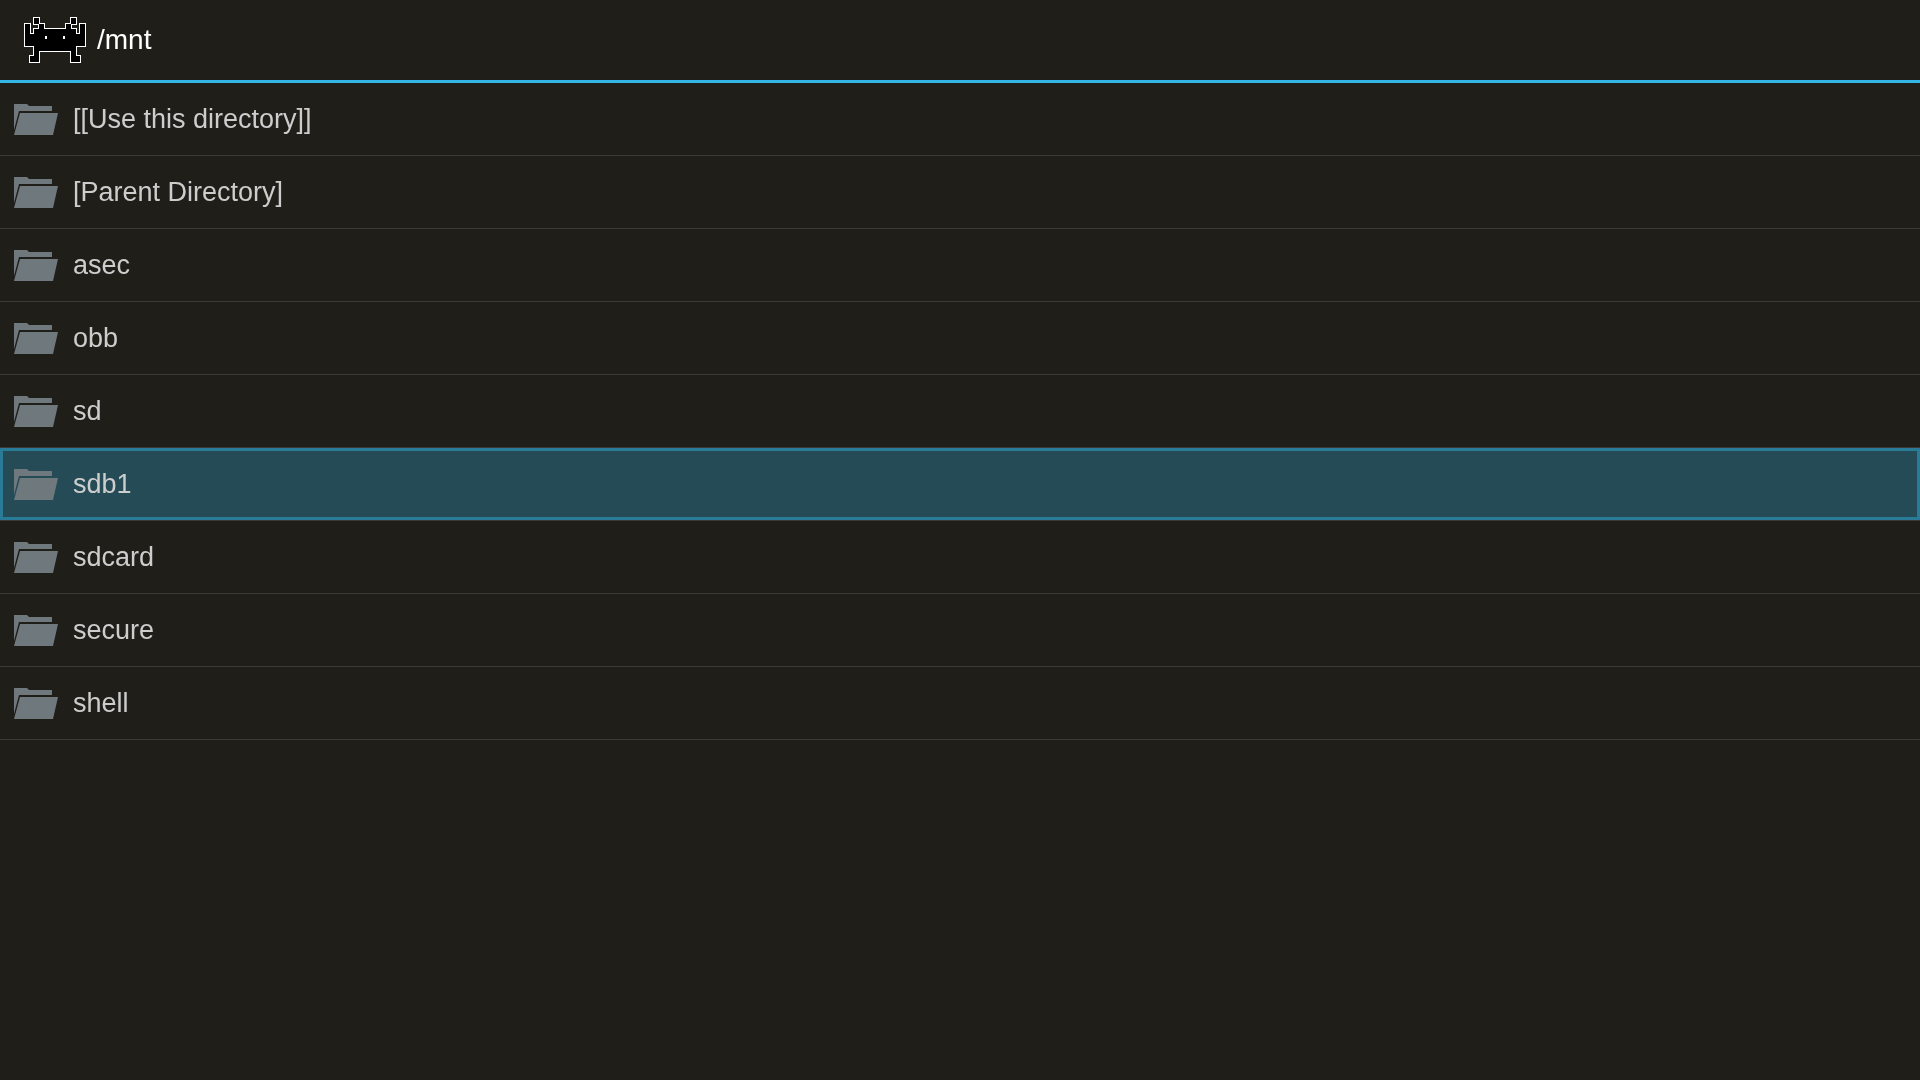  I want to click on folder-list-item: asec, so click(960, 265).